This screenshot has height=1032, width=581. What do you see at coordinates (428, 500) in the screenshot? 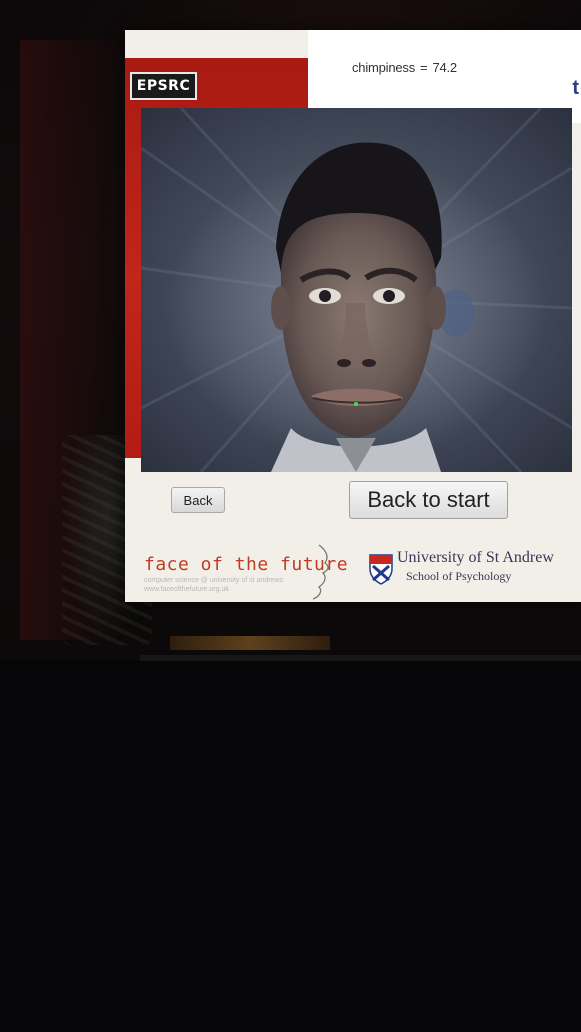
I see `back-to-start-button: Back to start` at bounding box center [428, 500].